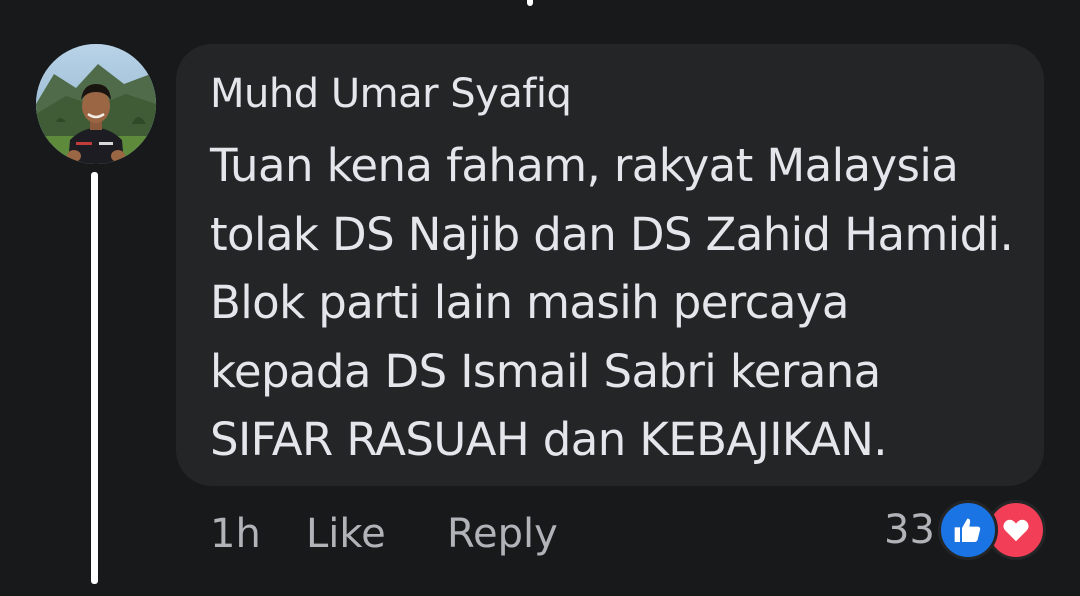 The width and height of the screenshot is (1080, 596). I want to click on comment-text-line: kepada DS Ismail Sabri kerana, so click(545, 371).